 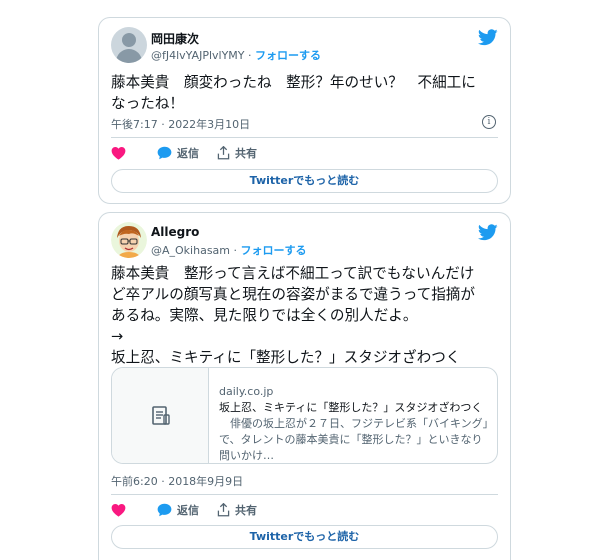 I want to click on link-thumbnail, so click(x=160, y=415).